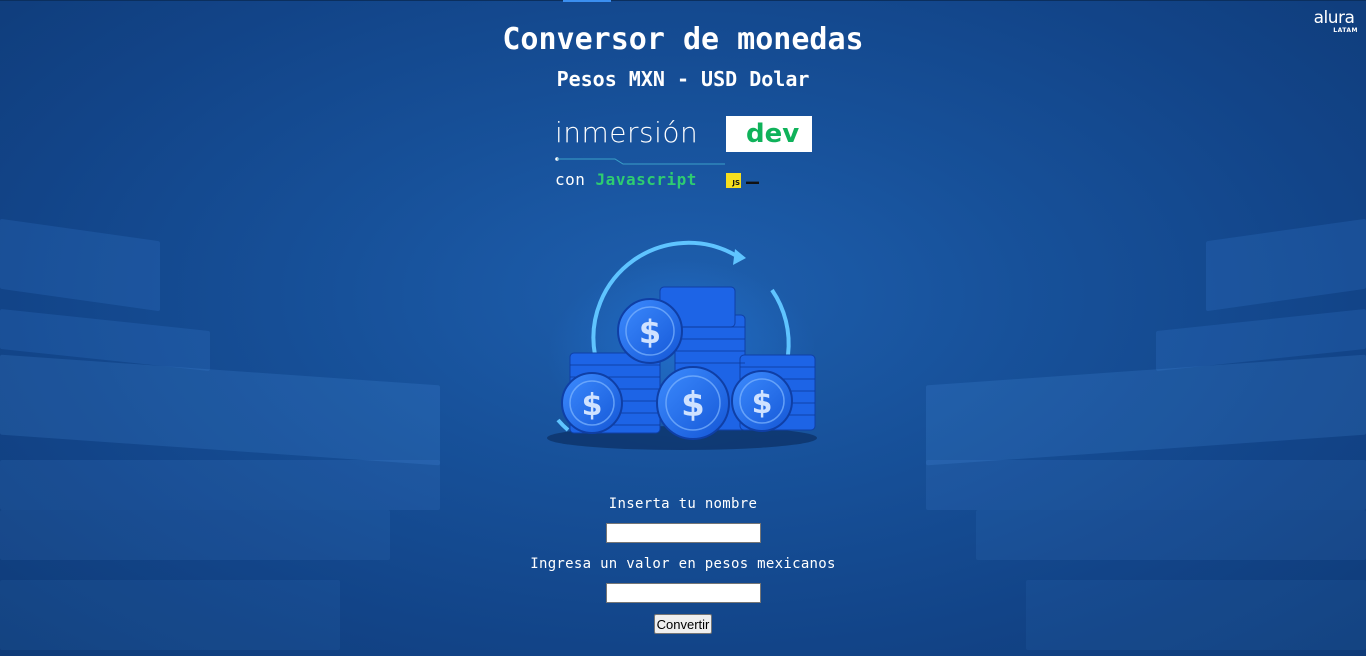 The image size is (1366, 656). Describe the element at coordinates (683, 0) in the screenshot. I see `top-border` at that location.